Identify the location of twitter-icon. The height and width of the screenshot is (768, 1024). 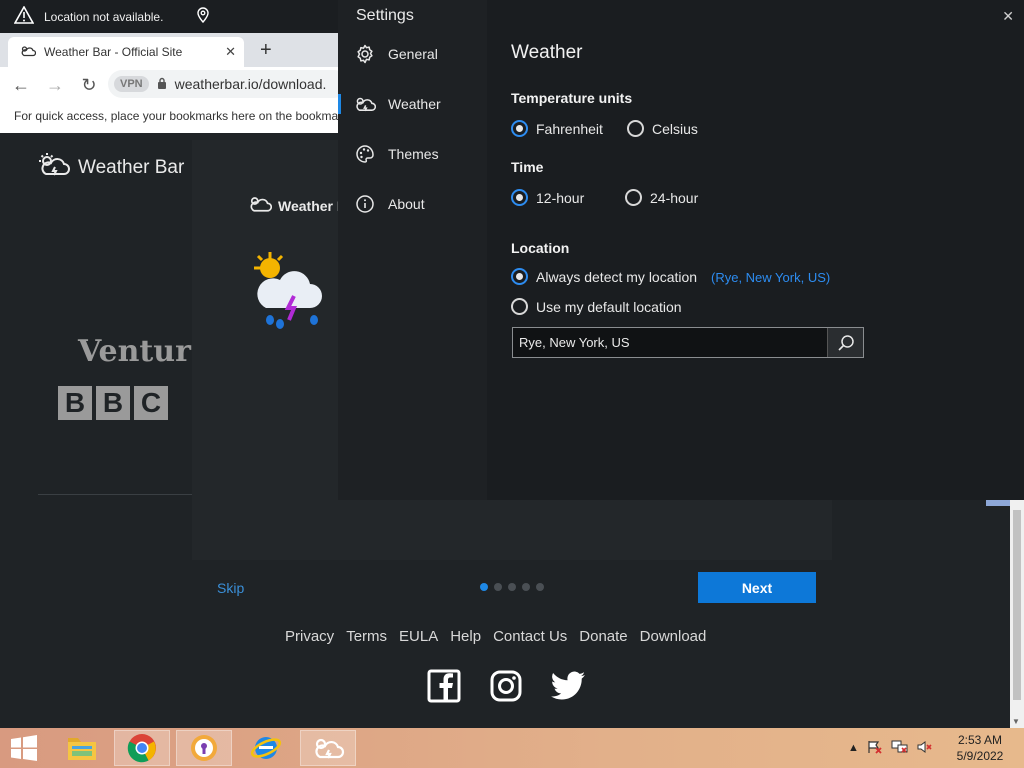
(568, 686).